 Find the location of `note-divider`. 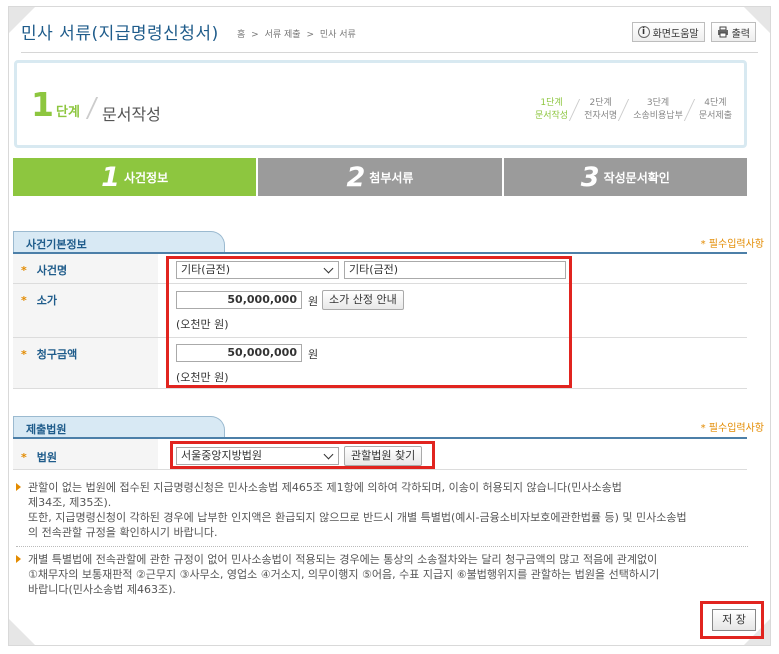

note-divider is located at coordinates (382, 546).